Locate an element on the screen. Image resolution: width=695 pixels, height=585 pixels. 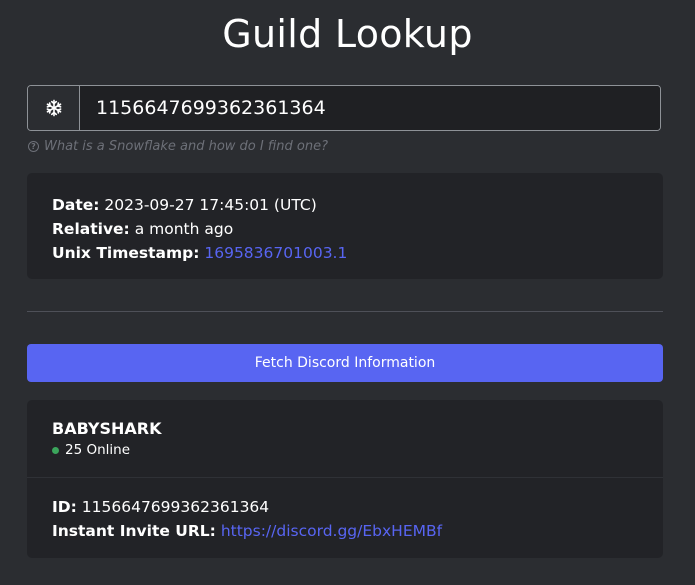
snowflake-search-box is located at coordinates (344, 108).